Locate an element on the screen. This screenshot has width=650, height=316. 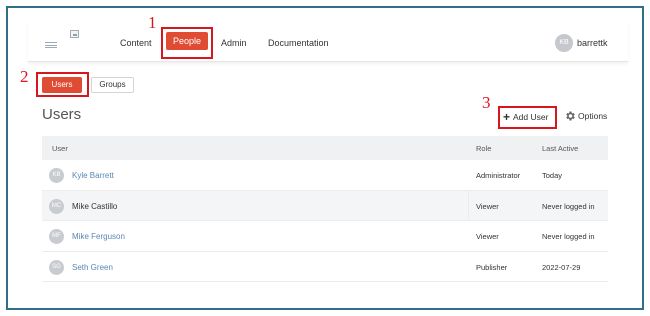
table-row: MF Mike Ferguson Viewer Never logged in is located at coordinates (325, 236).